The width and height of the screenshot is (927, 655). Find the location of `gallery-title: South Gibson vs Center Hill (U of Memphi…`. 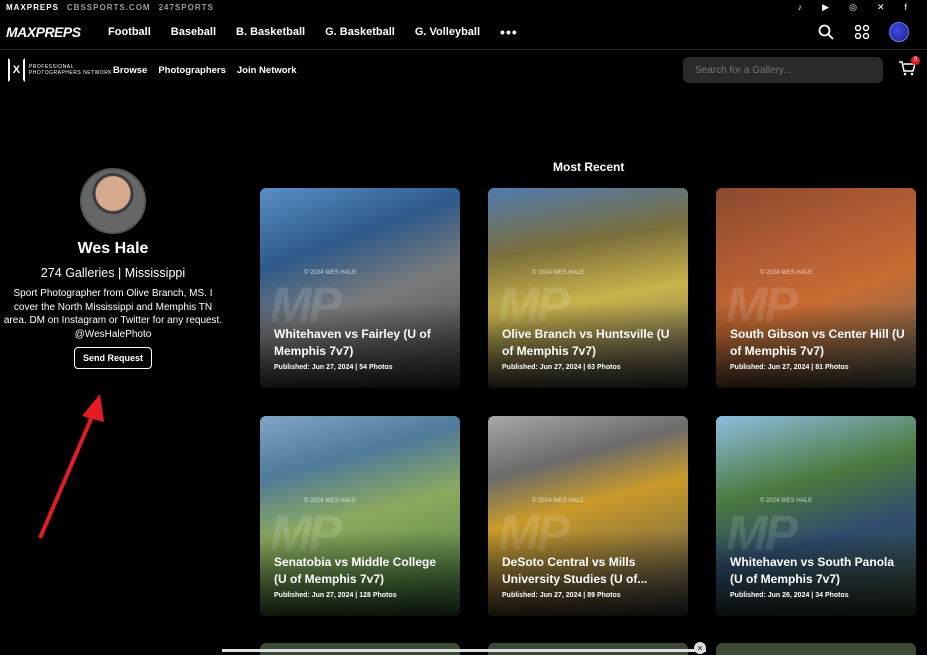

gallery-title: South Gibson vs Center Hill (U of Memphi… is located at coordinates (817, 342).